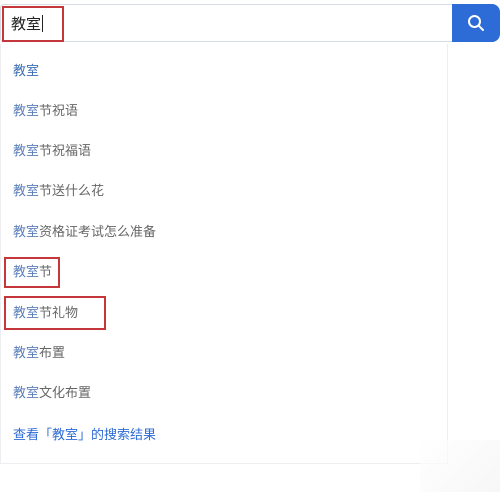 This screenshot has height=492, width=500. What do you see at coordinates (84, 233) in the screenshot?
I see `suggestion-item: 教室资格证考试怎么准备` at bounding box center [84, 233].